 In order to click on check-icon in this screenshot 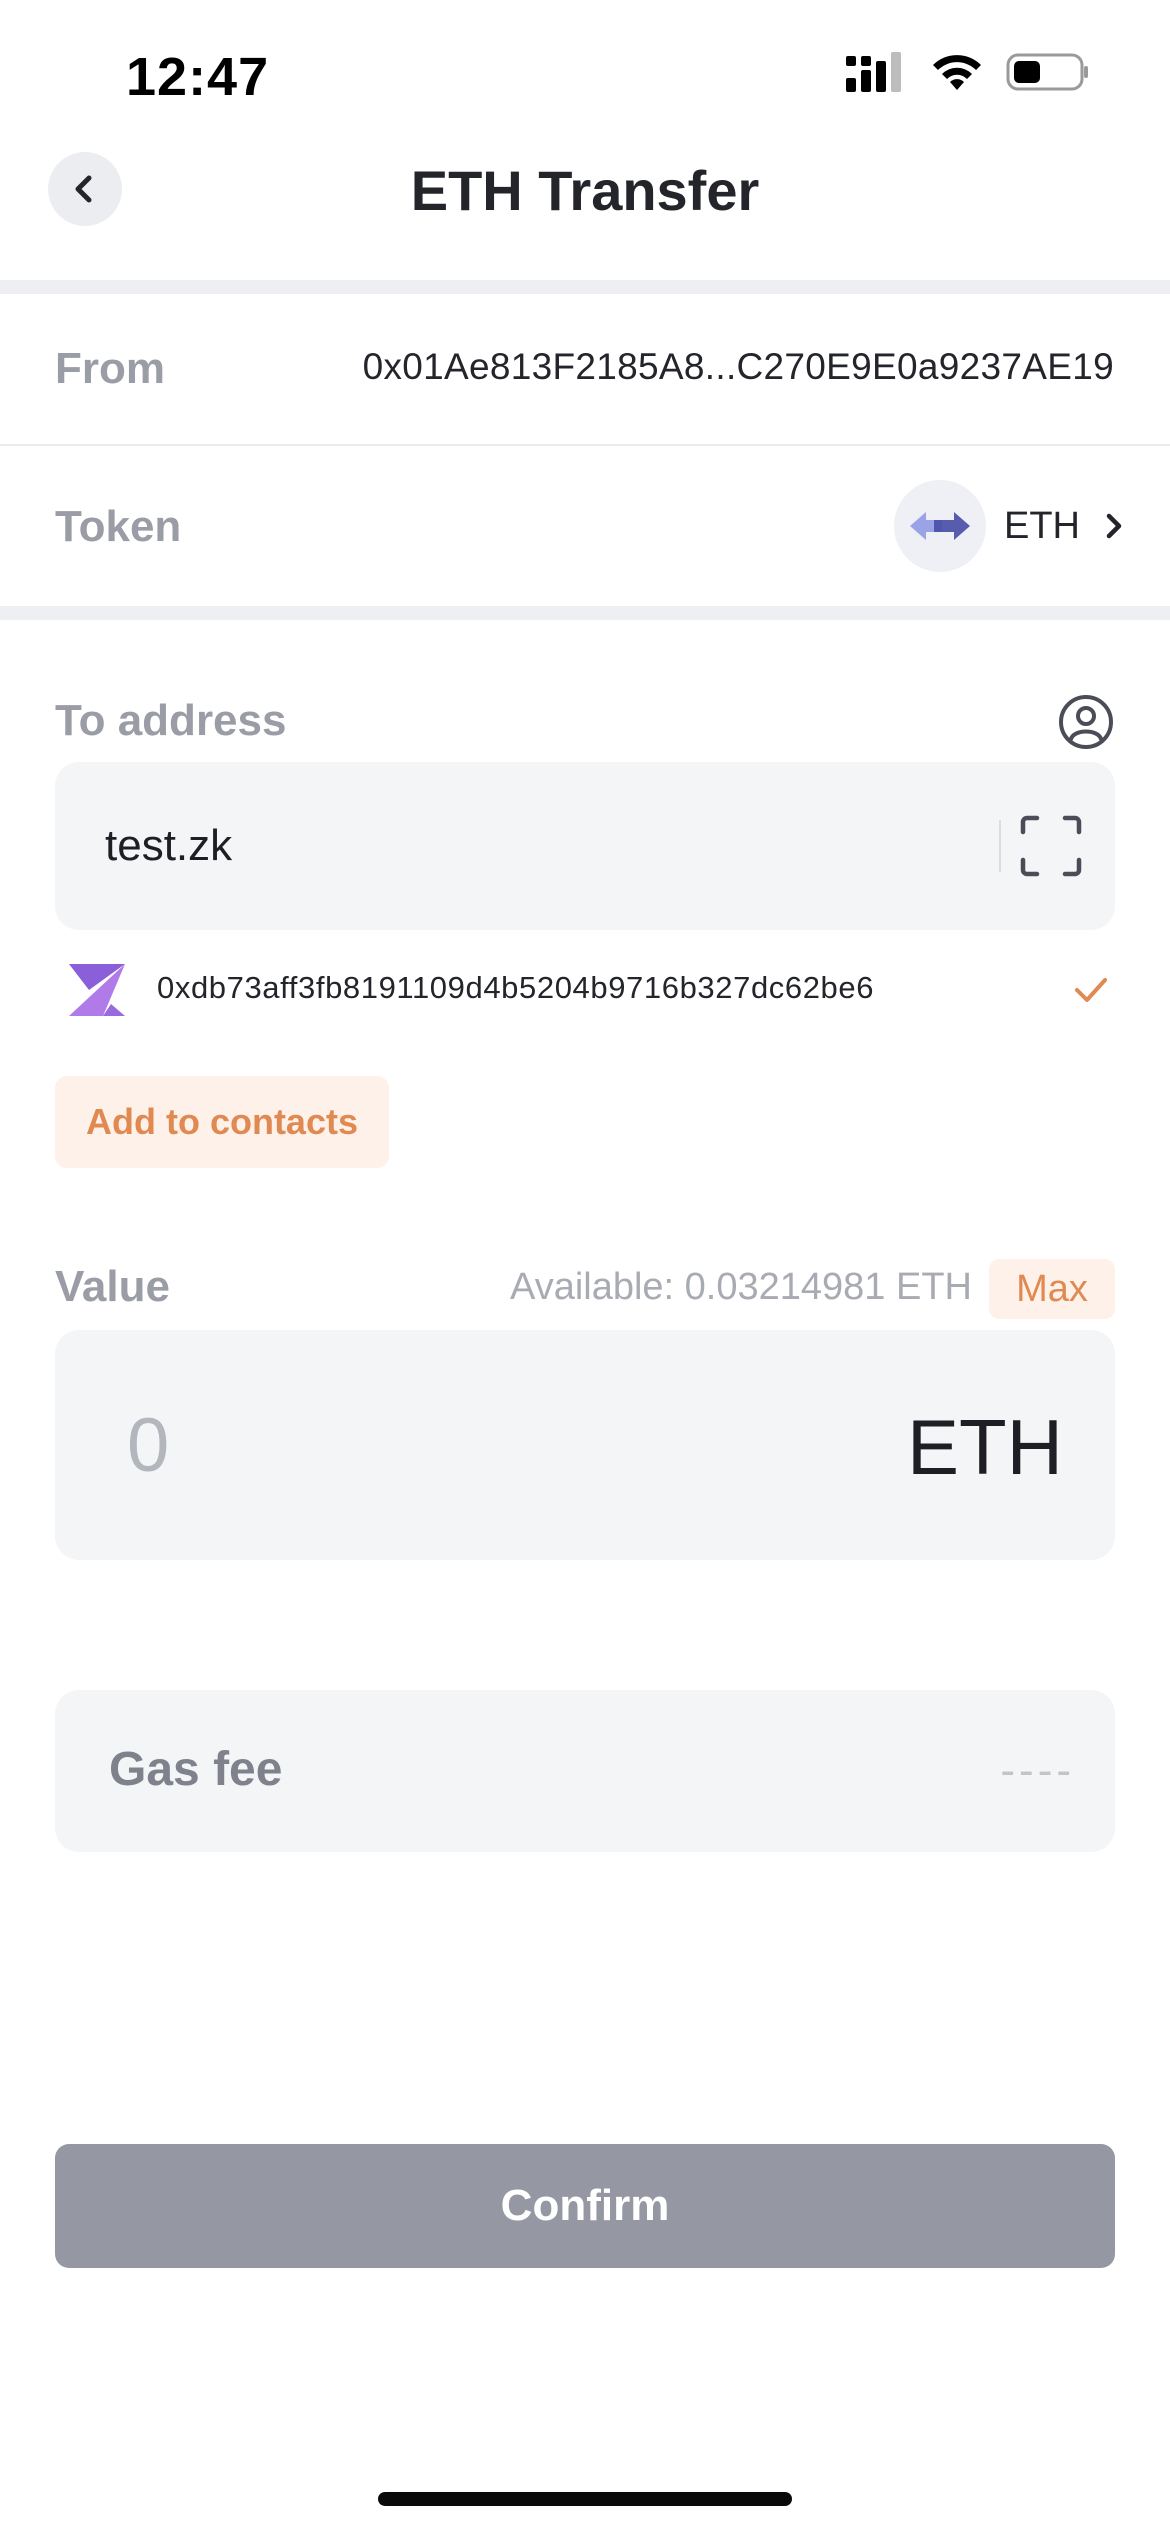, I will do `click(1091, 990)`.